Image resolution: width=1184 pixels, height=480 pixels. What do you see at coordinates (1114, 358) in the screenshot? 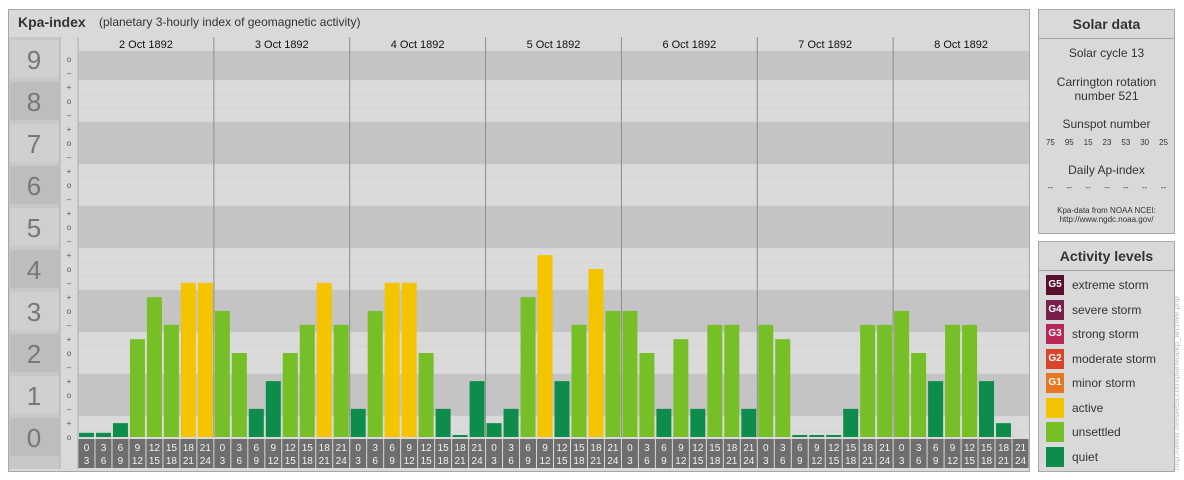
I see `legend-label: moderate storm` at bounding box center [1114, 358].